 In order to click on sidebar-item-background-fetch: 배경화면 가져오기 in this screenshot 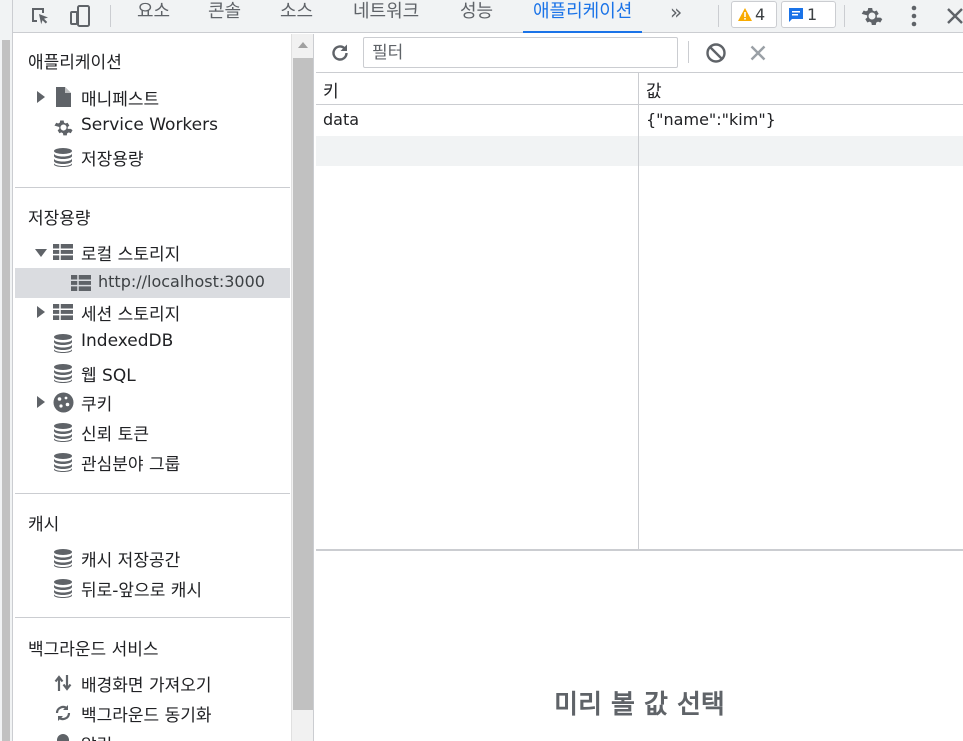, I will do `click(152, 683)`.